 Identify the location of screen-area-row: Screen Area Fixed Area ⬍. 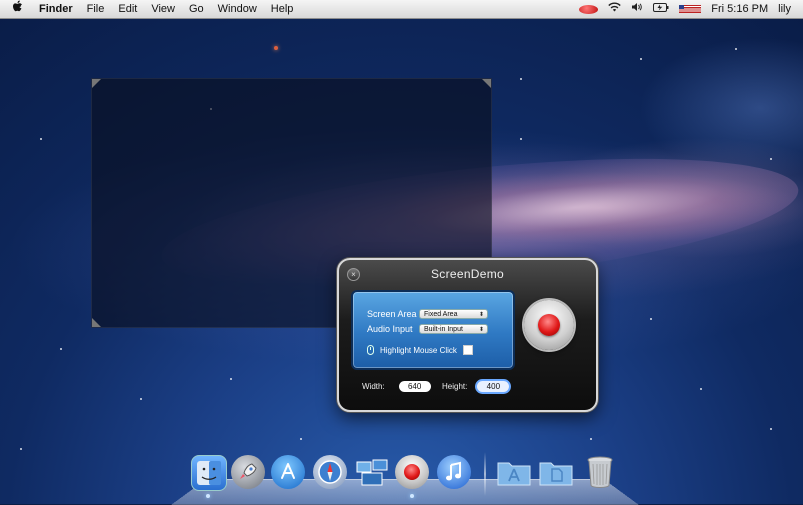
(427, 314).